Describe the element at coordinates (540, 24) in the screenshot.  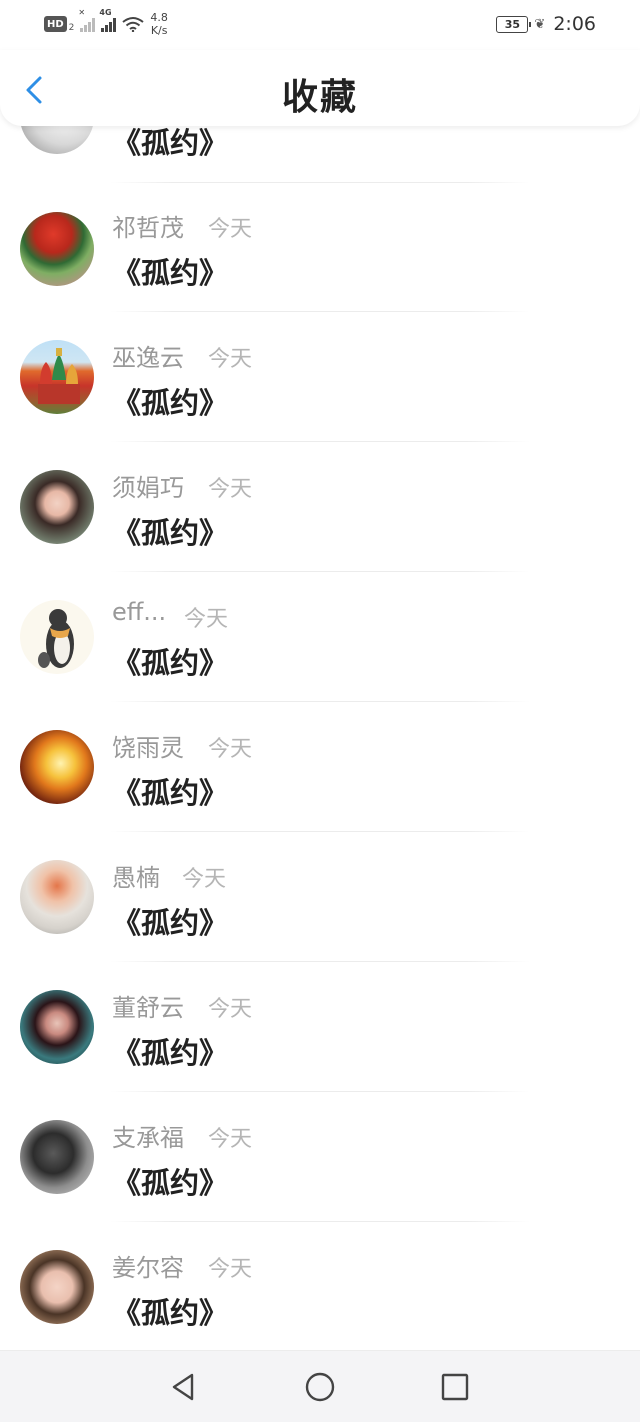
I see `power-saving-leaf-icon: ❦` at that location.